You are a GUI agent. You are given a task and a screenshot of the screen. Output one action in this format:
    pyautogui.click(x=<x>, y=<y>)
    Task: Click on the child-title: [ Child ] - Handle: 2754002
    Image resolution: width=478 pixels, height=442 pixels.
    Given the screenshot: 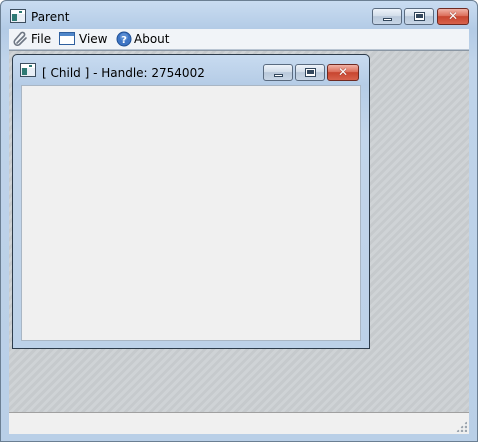 What is the action you would take?
    pyautogui.click(x=123, y=73)
    